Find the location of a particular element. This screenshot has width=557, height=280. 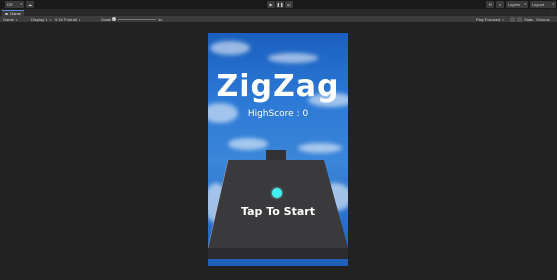

display-mode-dropdown: Game ▾ is located at coordinates (10, 19).